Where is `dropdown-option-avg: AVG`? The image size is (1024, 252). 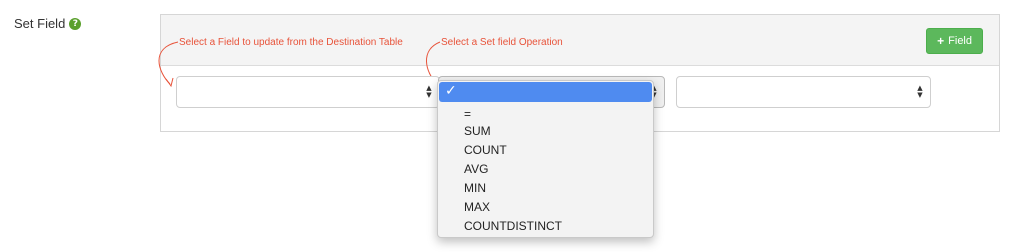
dropdown-option-avg: AVG is located at coordinates (476, 169).